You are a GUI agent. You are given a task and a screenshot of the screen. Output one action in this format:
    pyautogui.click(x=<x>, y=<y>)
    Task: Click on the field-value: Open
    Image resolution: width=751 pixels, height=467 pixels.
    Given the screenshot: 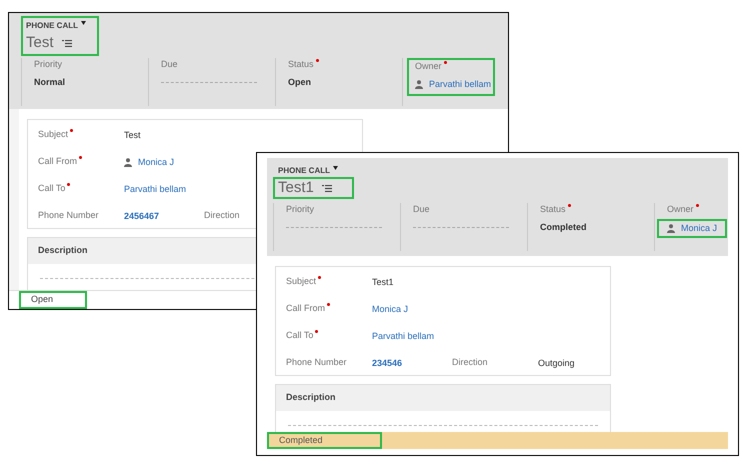 What is the action you would take?
    pyautogui.click(x=300, y=82)
    